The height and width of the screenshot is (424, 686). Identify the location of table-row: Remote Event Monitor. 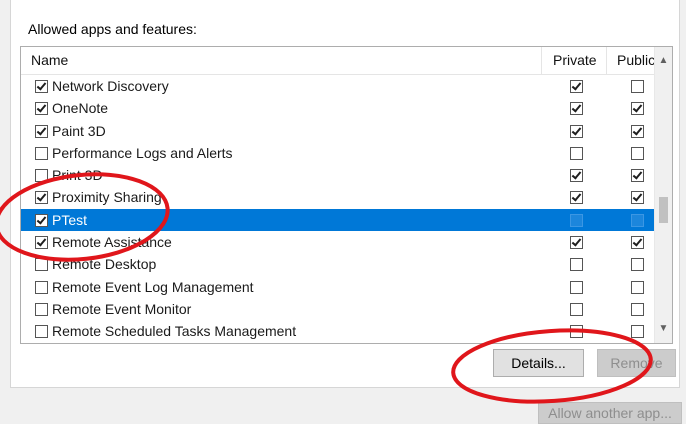
(338, 309).